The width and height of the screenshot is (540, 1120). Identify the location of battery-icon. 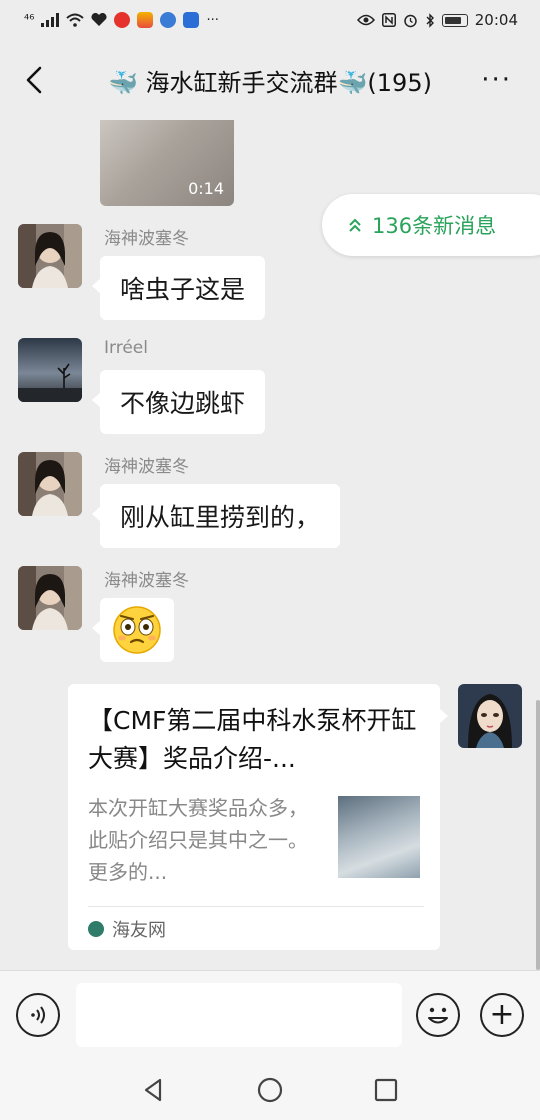
(454, 20).